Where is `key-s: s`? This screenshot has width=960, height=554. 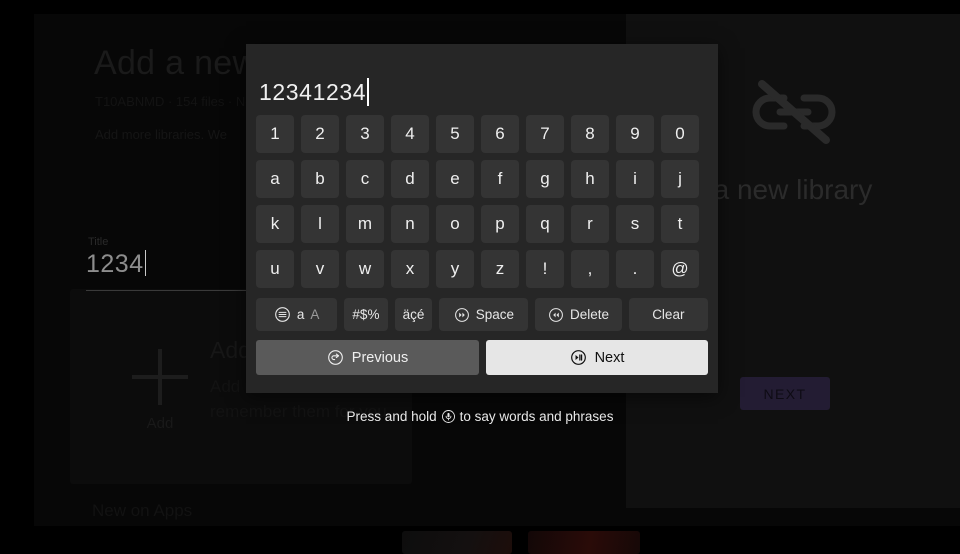 key-s: s is located at coordinates (635, 224).